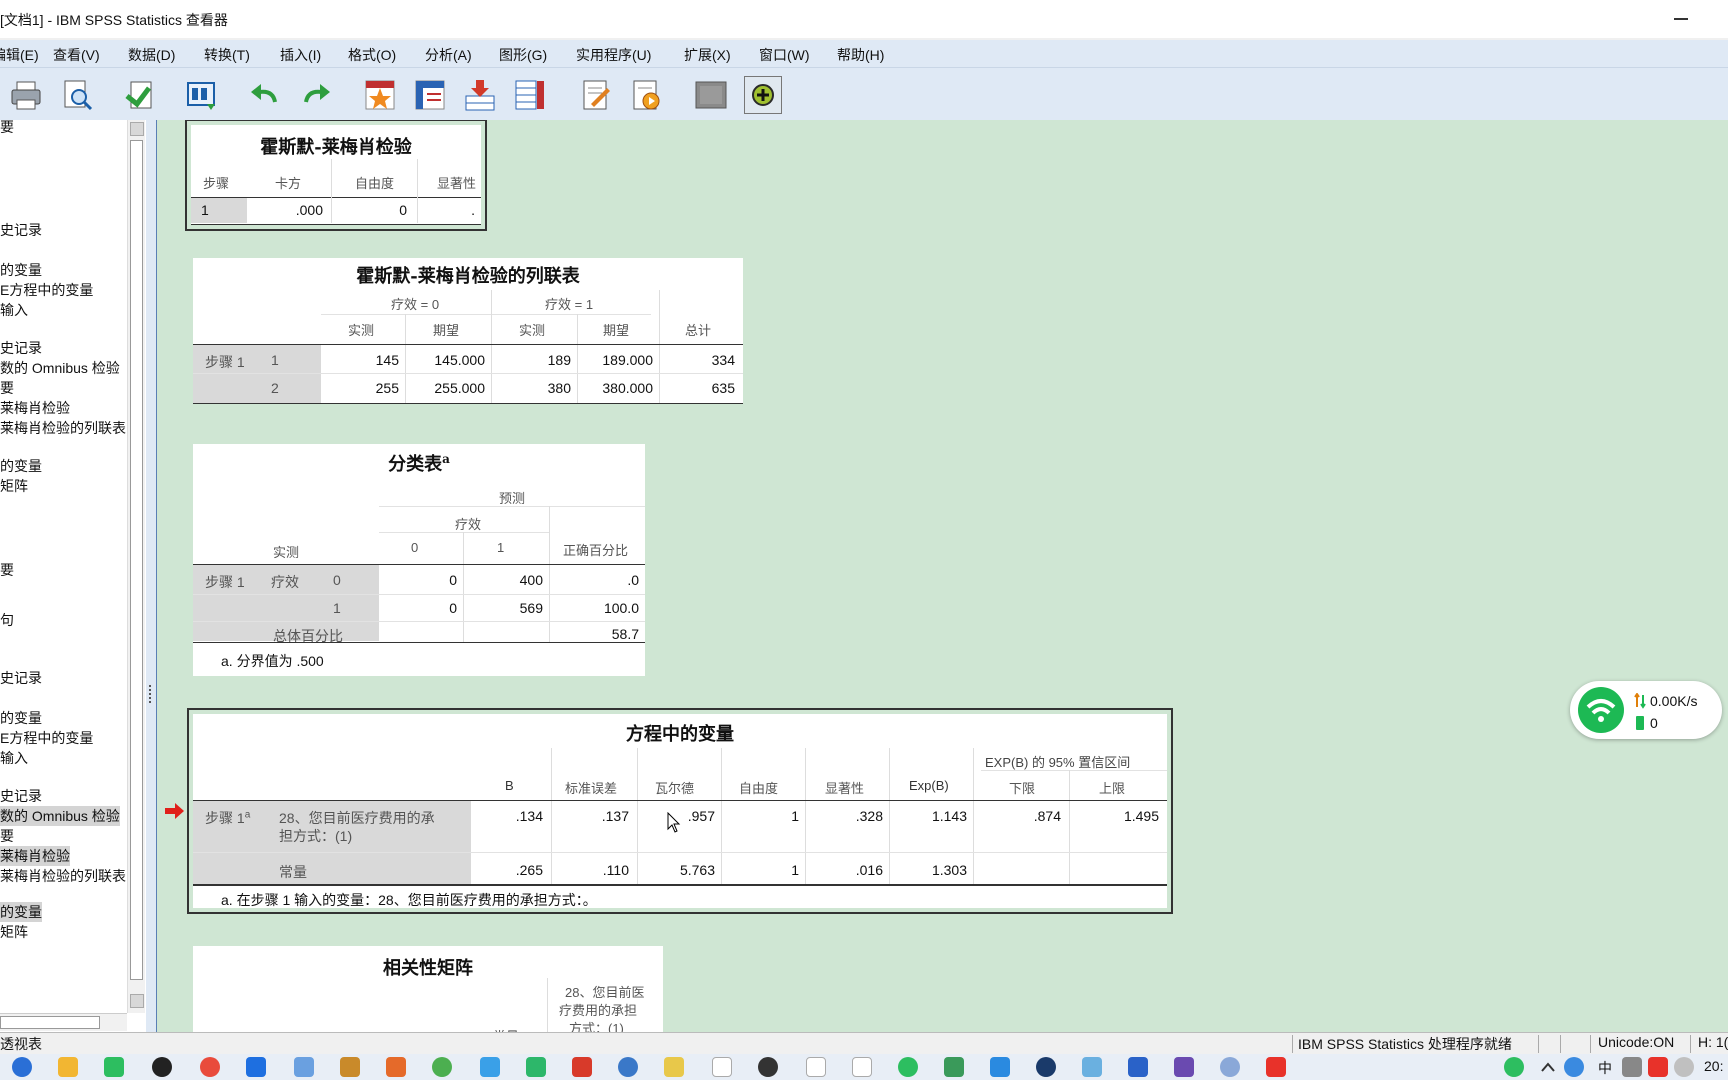  Describe the element at coordinates (1605, 1068) in the screenshot. I see `ime-indicator: 中` at that location.